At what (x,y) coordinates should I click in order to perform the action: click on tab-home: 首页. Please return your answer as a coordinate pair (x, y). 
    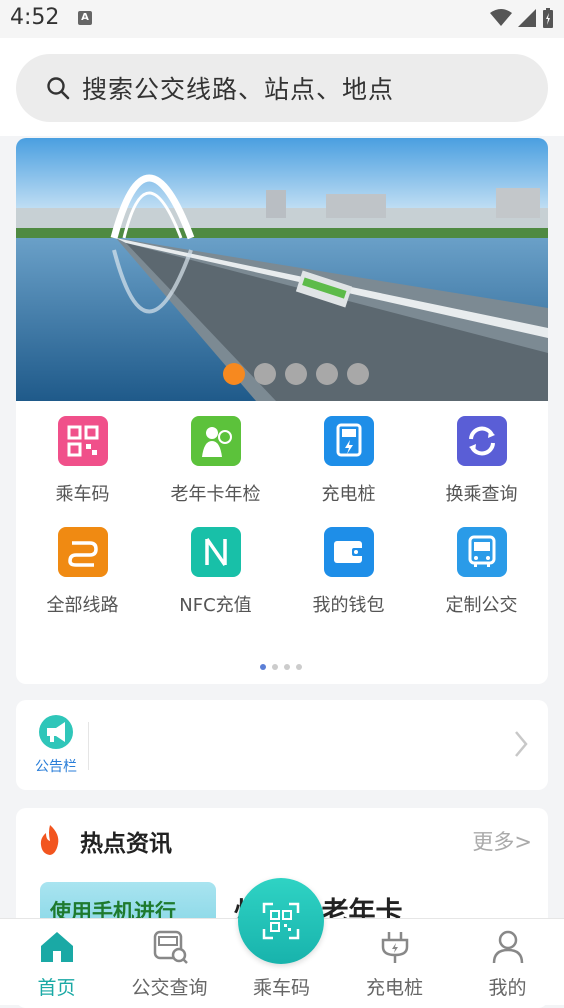
    Looking at the image, I should click on (56, 964).